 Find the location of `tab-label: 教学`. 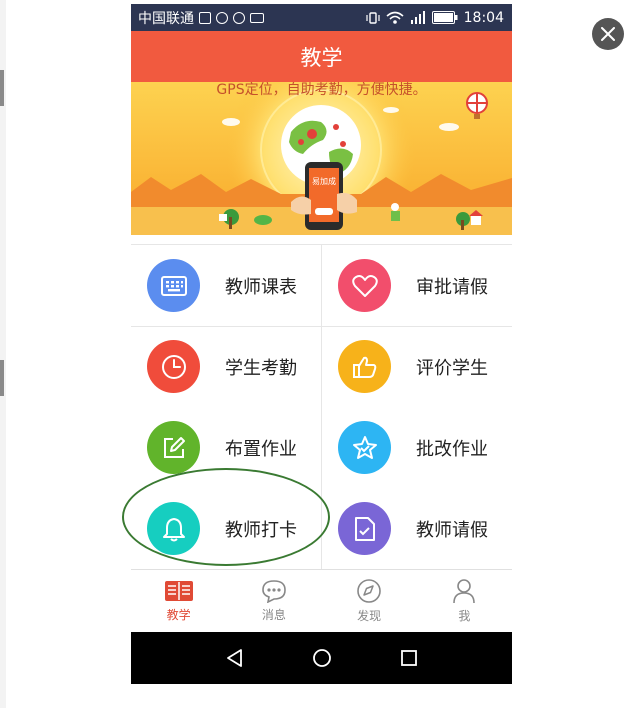

tab-label: 教学 is located at coordinates (178, 615).